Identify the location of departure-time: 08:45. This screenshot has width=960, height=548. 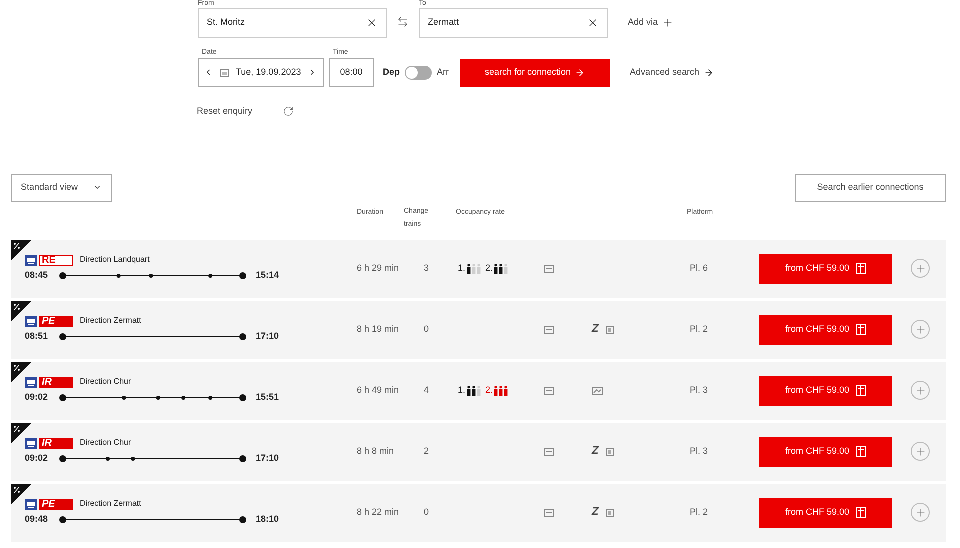
(37, 275).